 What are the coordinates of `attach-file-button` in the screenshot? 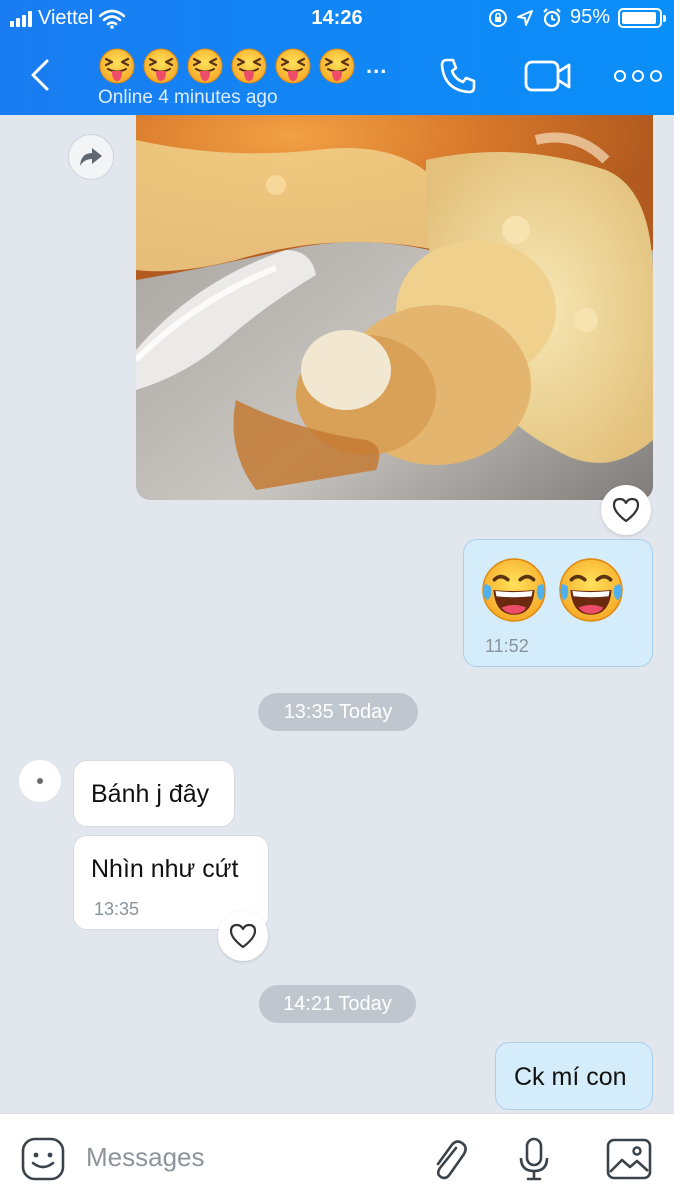 It's located at (449, 1159).